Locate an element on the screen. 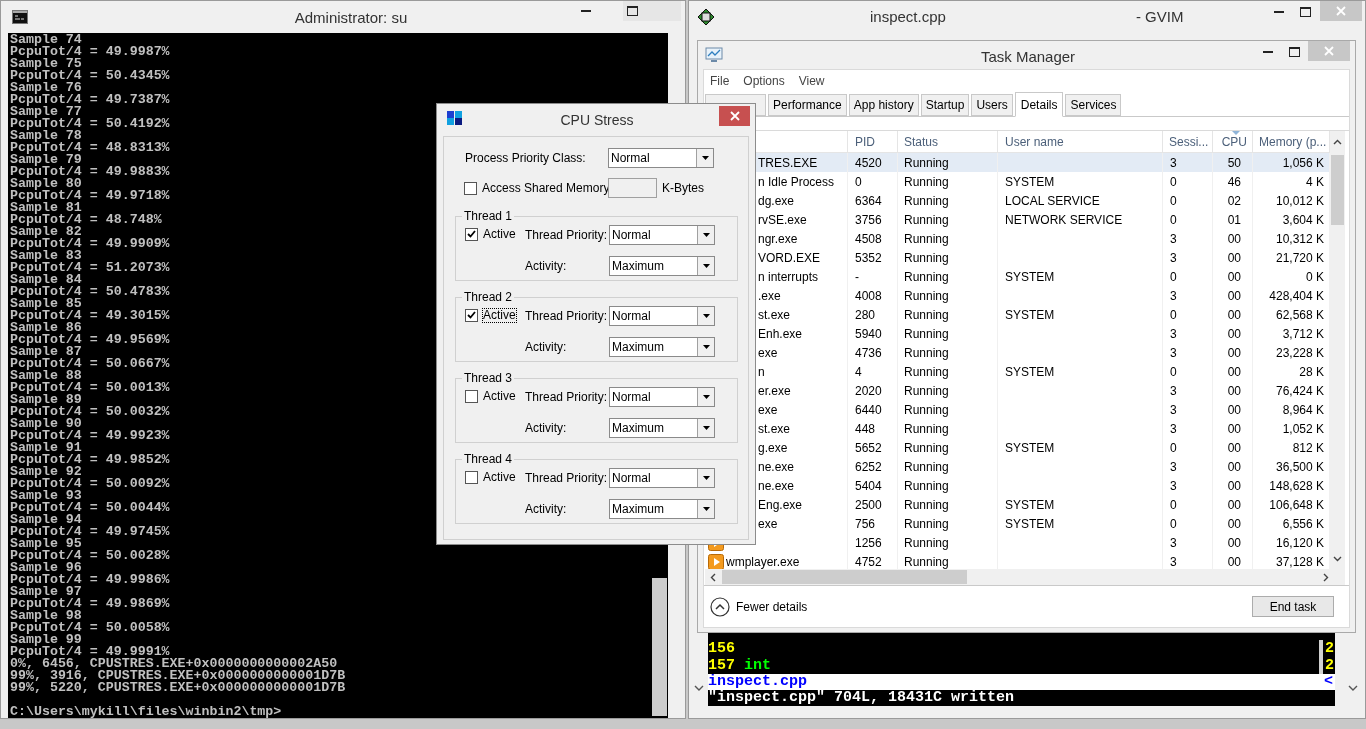 Image resolution: width=1366 pixels, height=729 pixels. details-toggle-link: Fewer details is located at coordinates (772, 606).